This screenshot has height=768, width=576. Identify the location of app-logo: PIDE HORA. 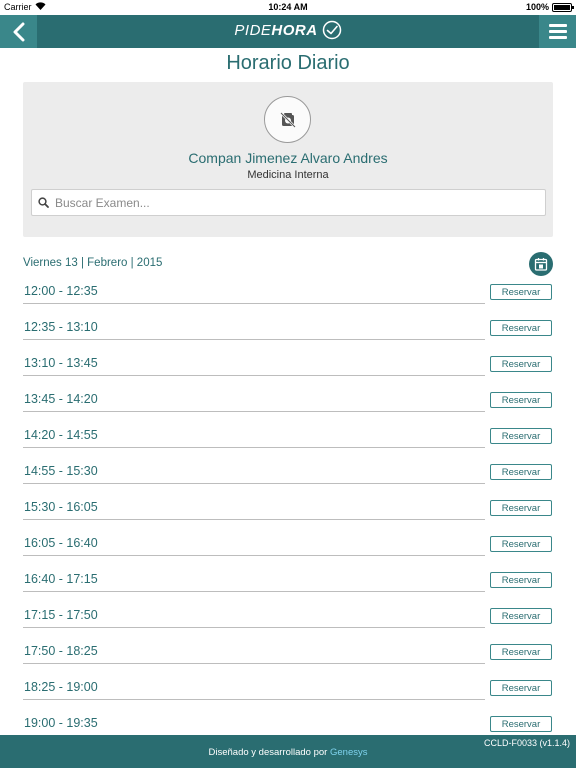
(288, 30).